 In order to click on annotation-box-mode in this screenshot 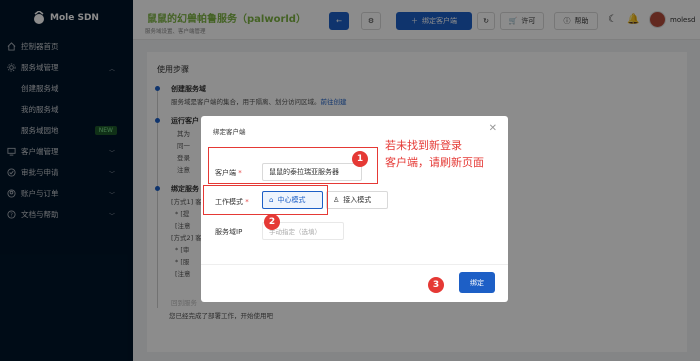, I will do `click(265, 200)`.